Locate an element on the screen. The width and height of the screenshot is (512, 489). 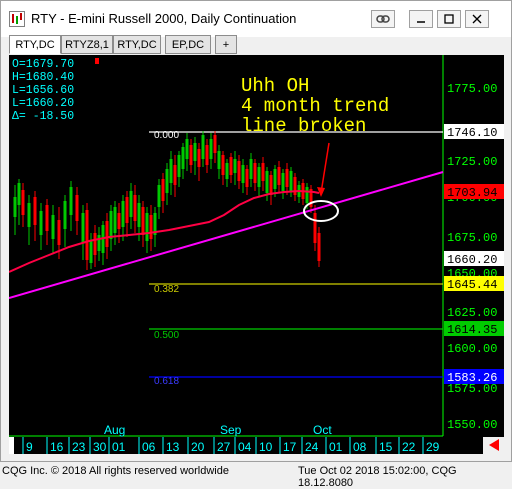
annotation-line-3: line broken is located at coordinates (303, 126).